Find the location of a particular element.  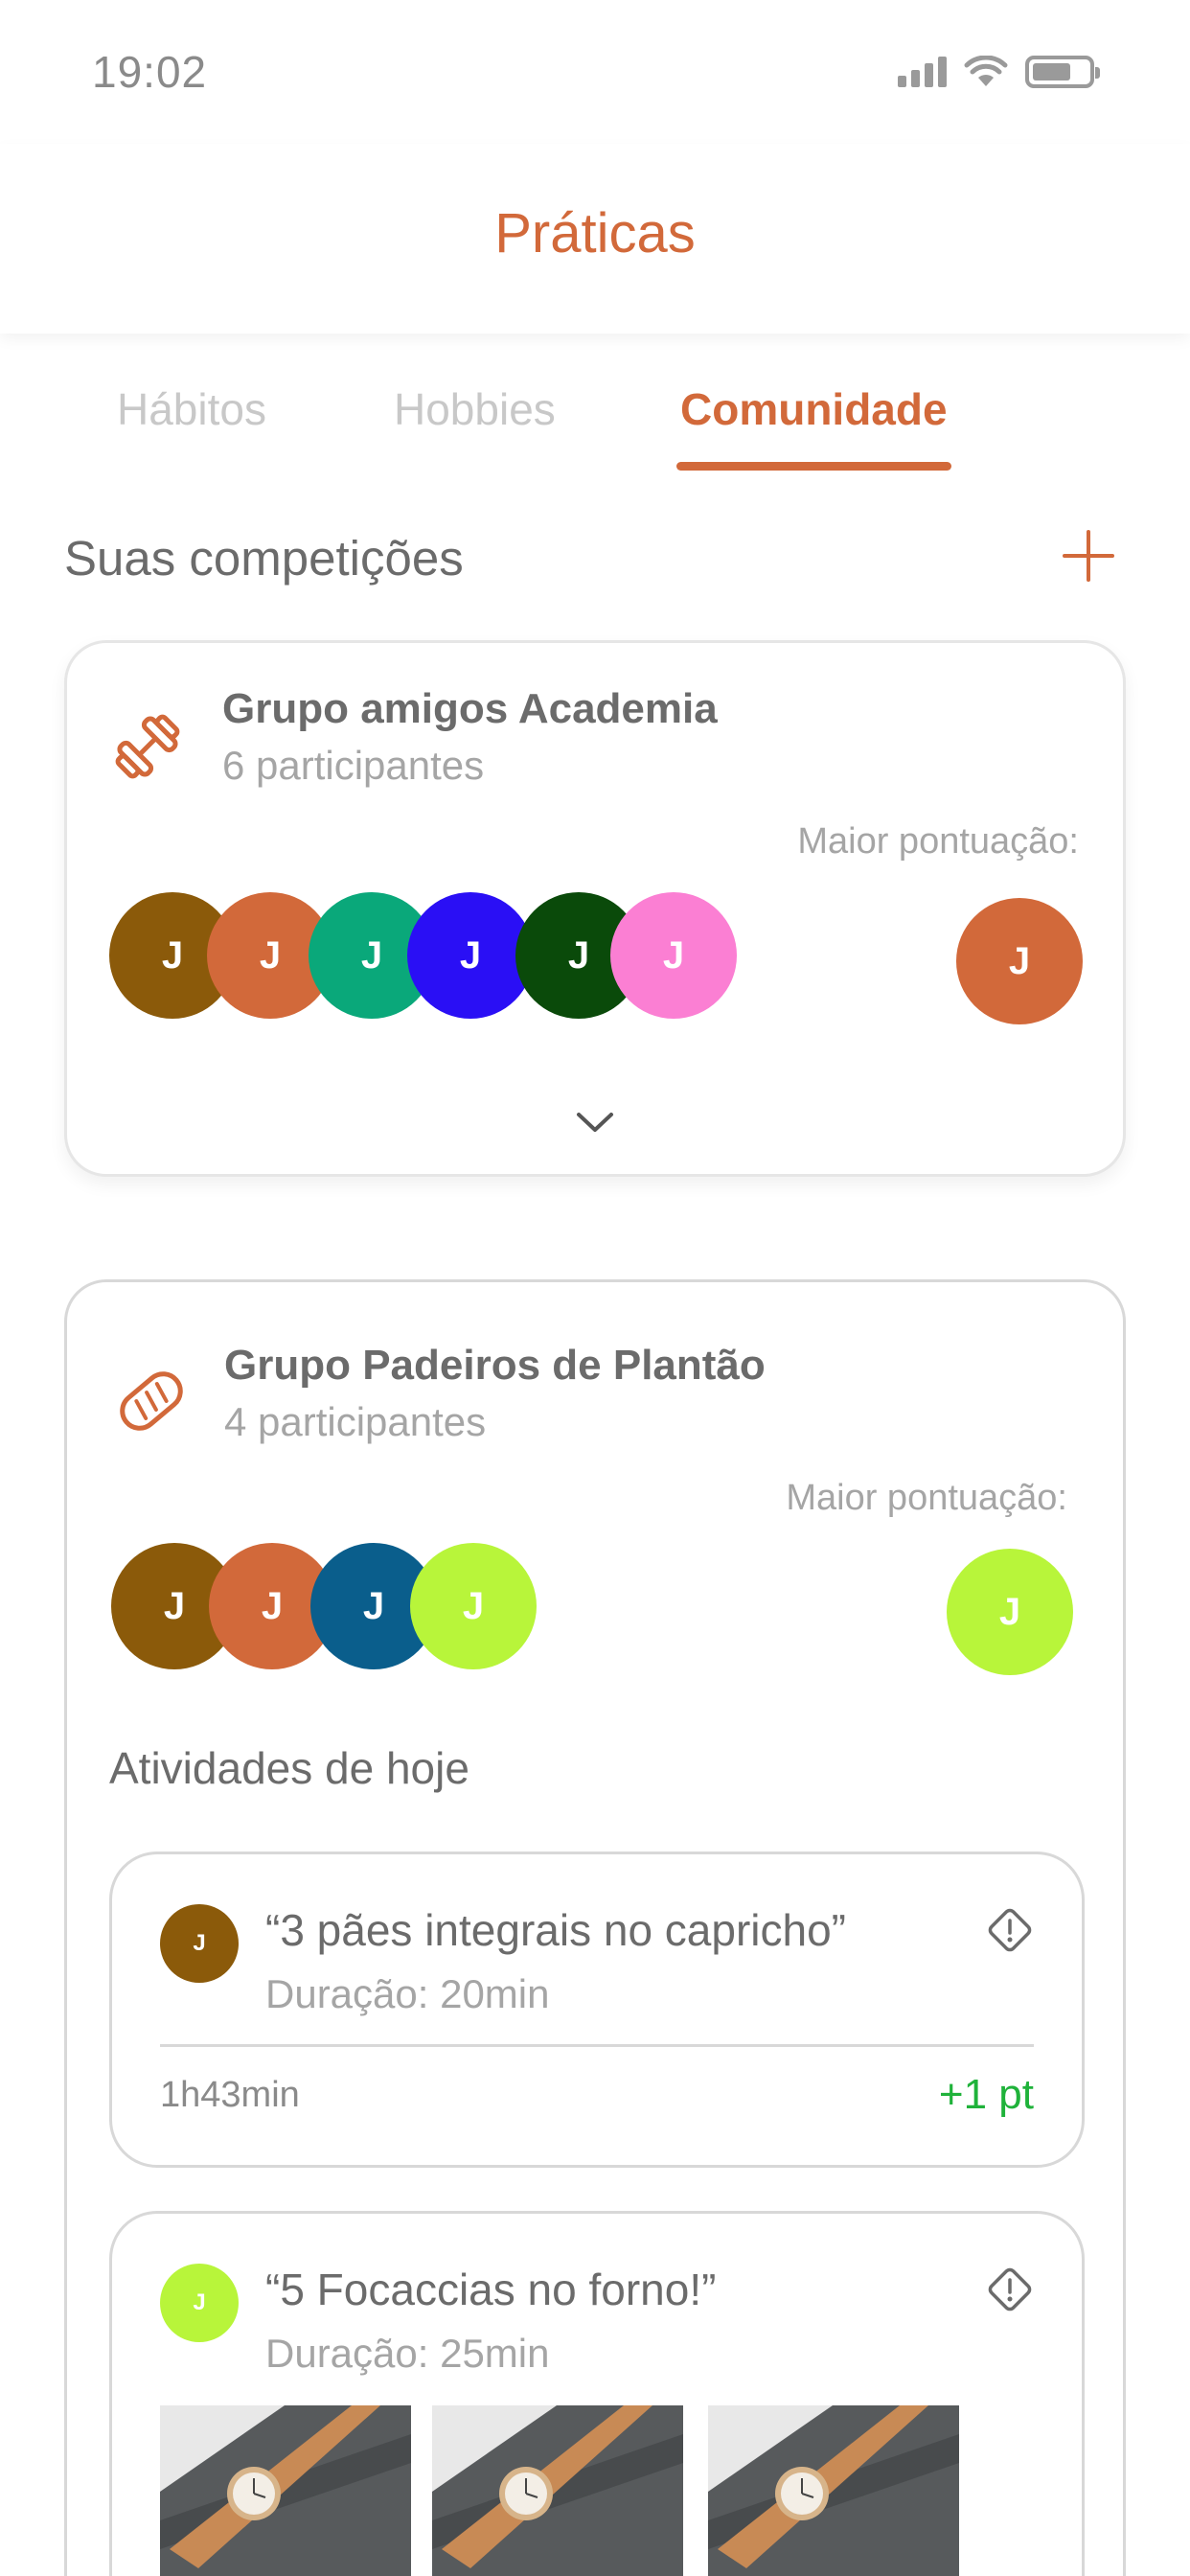

participants-count: 4 participantes is located at coordinates (356, 1421).